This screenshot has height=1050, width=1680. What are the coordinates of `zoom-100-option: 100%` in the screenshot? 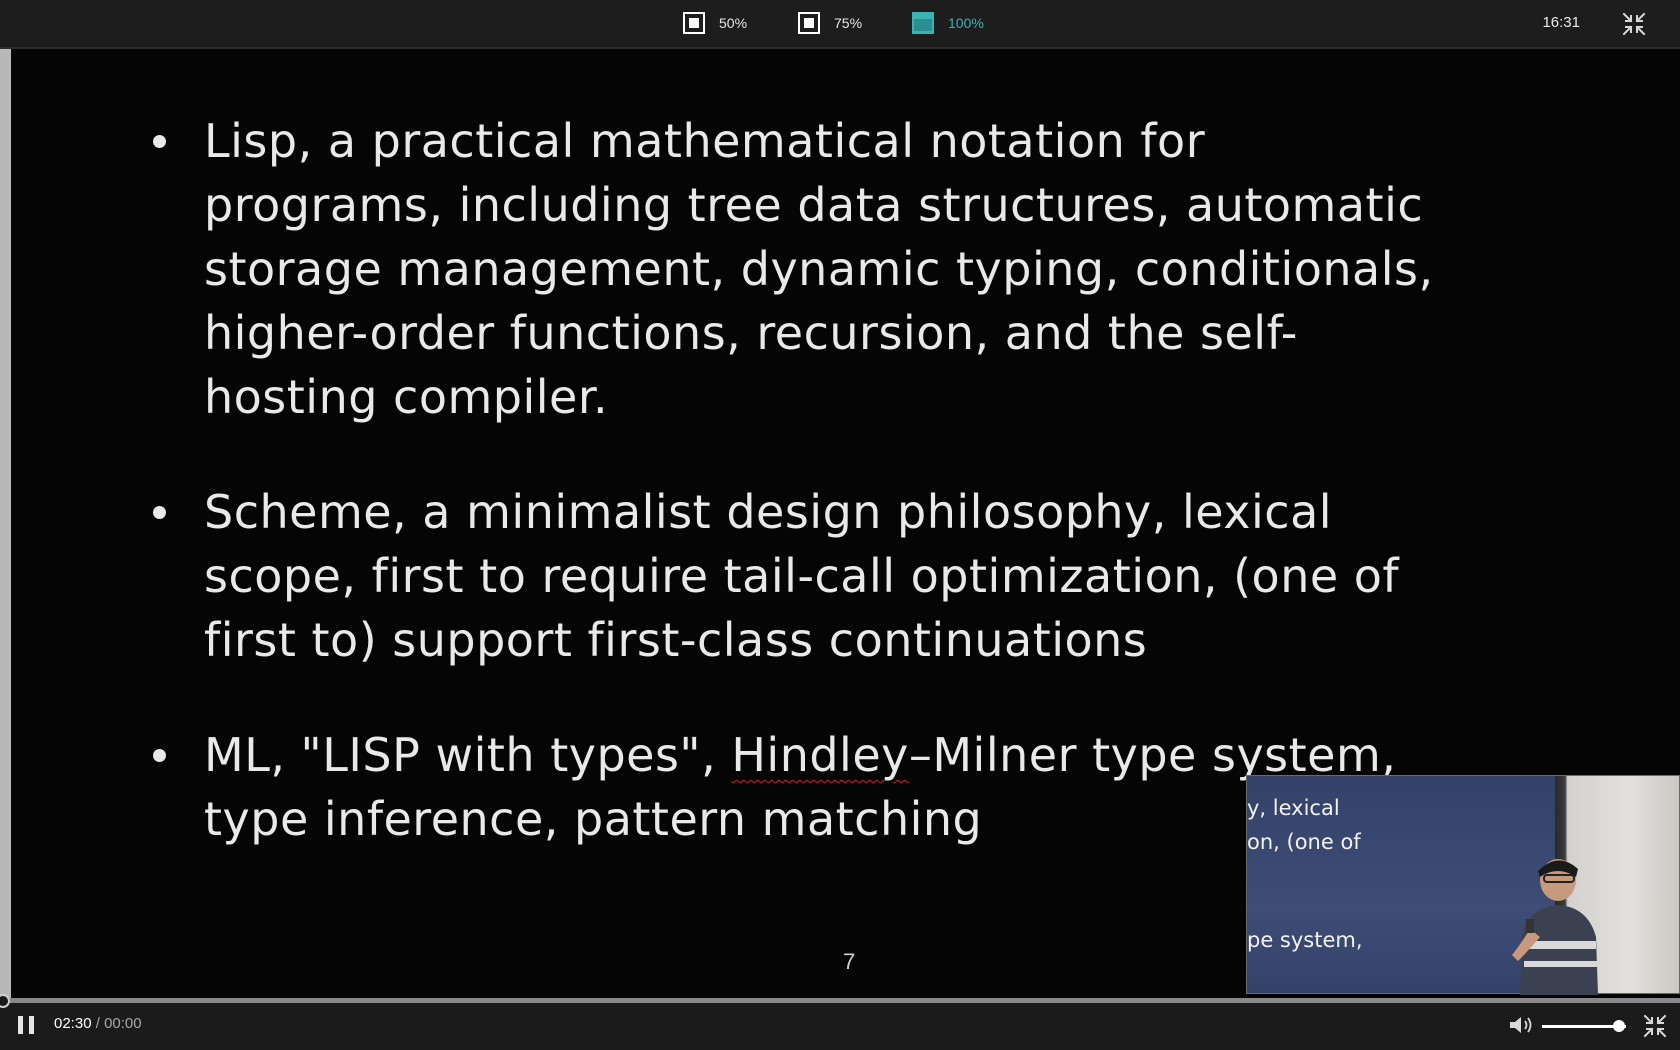 It's located at (948, 23).